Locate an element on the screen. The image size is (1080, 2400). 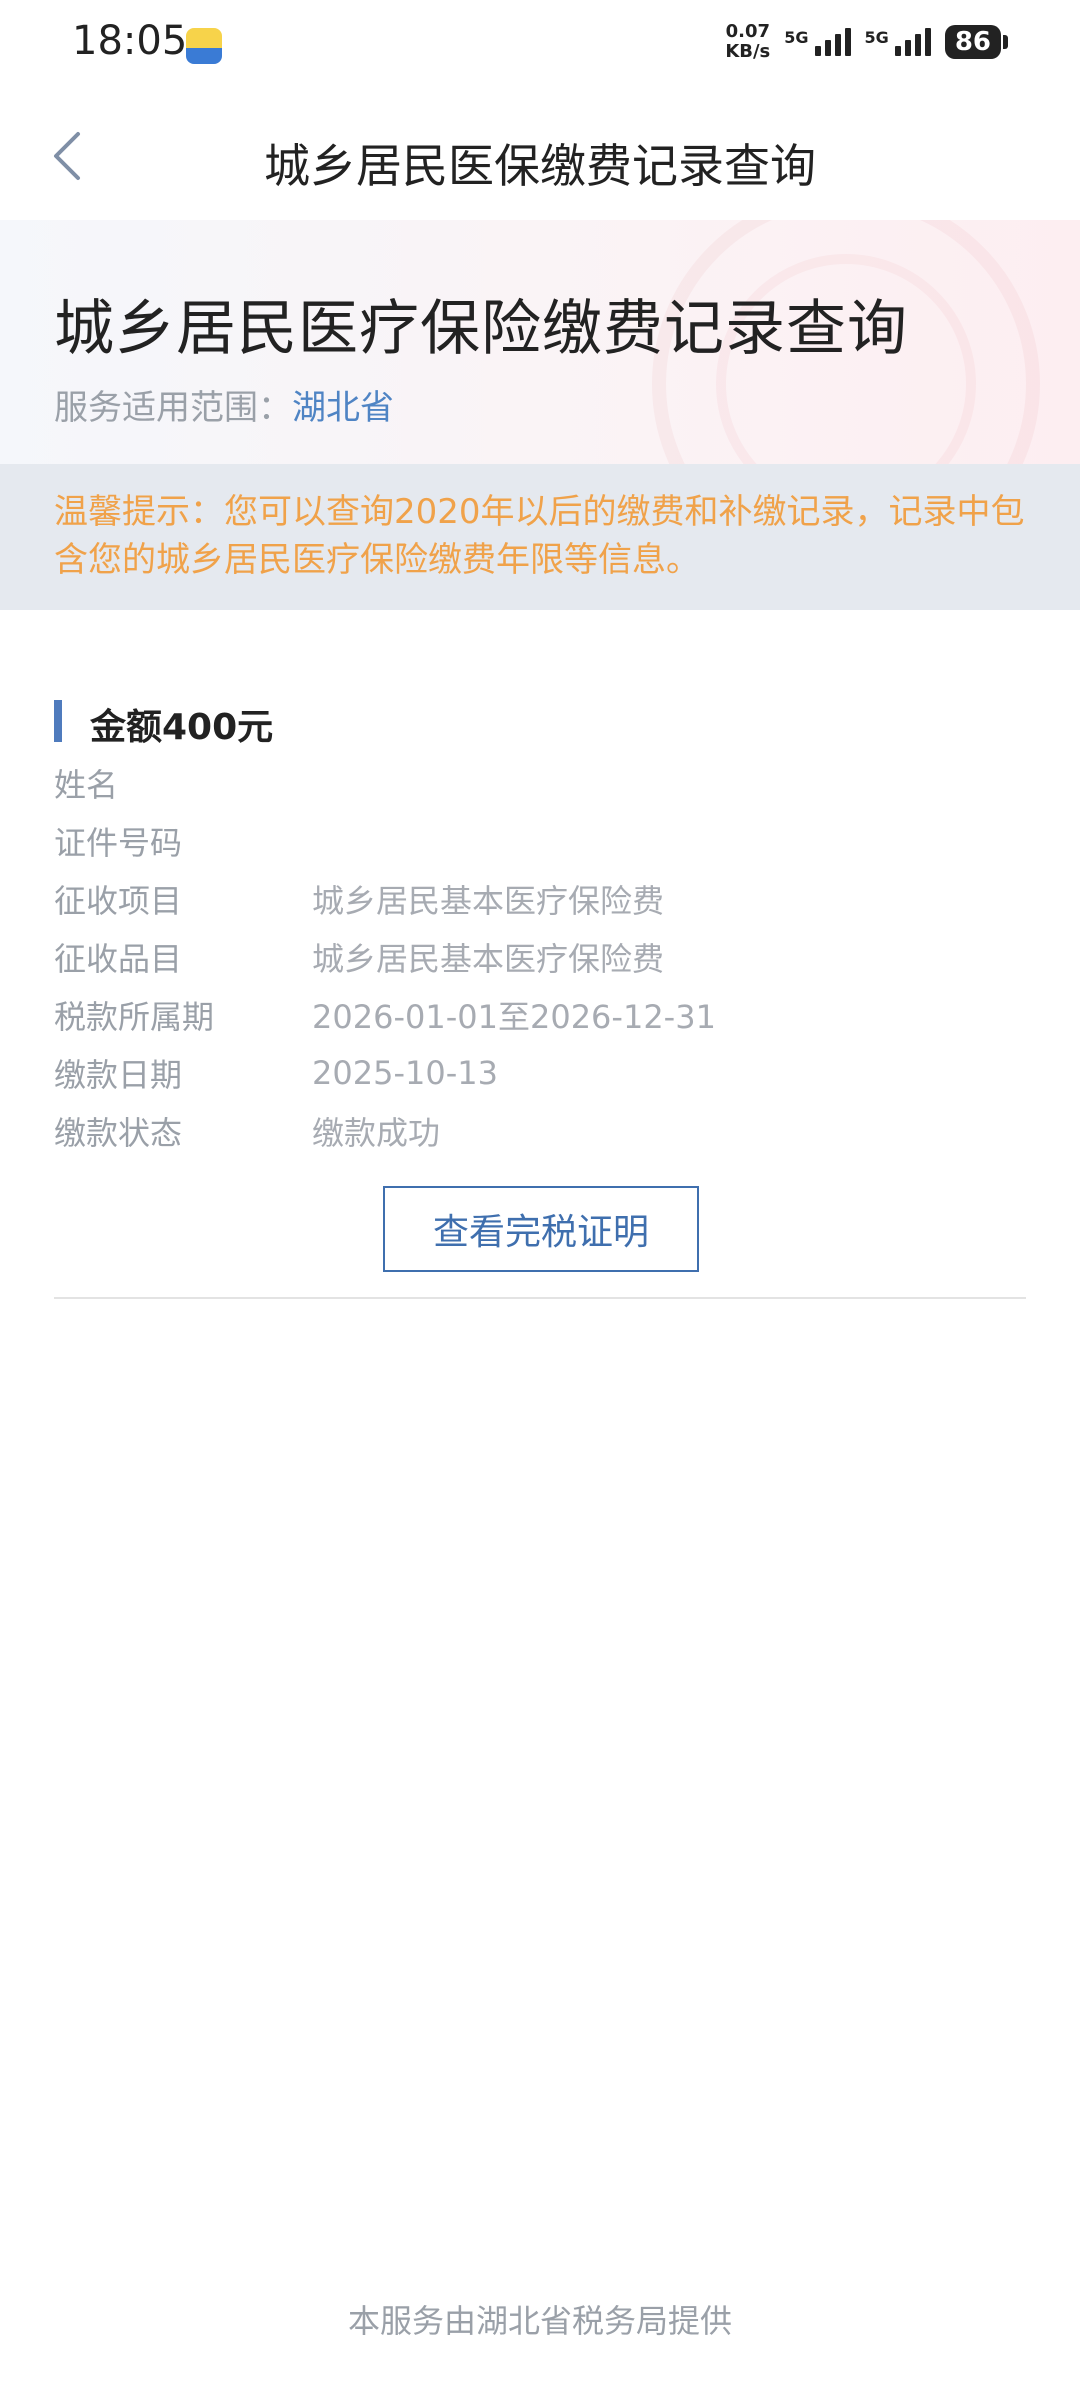
banner-title: 城乡居民医疗保险缴费记录查询 is located at coordinates (481, 329).